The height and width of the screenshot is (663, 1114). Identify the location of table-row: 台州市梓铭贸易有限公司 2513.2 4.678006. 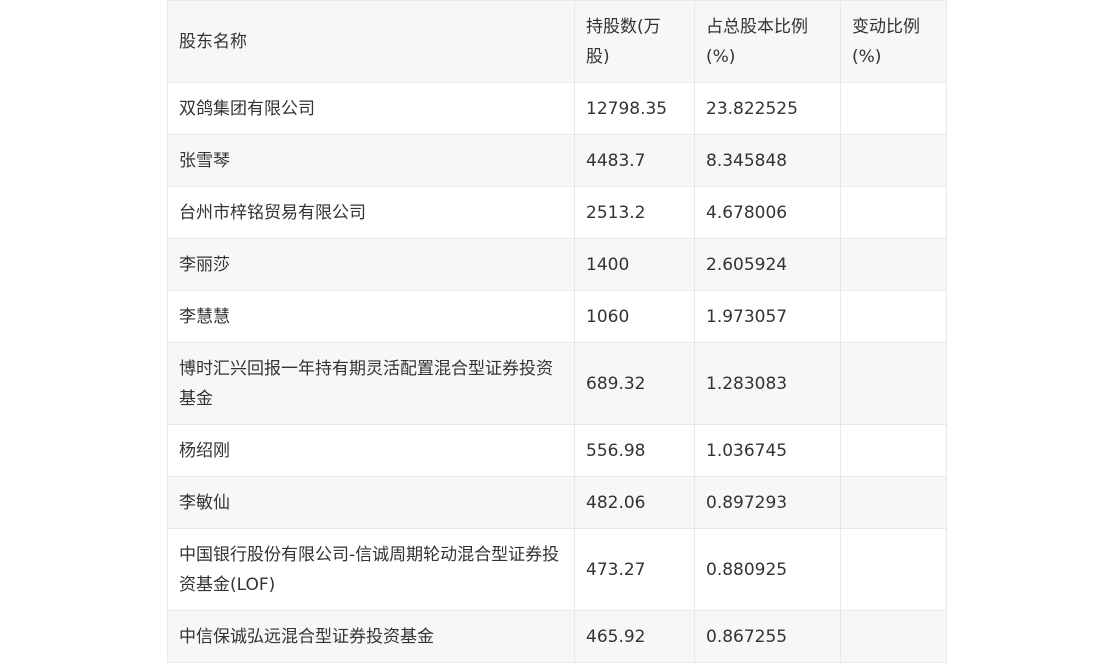
(557, 212).